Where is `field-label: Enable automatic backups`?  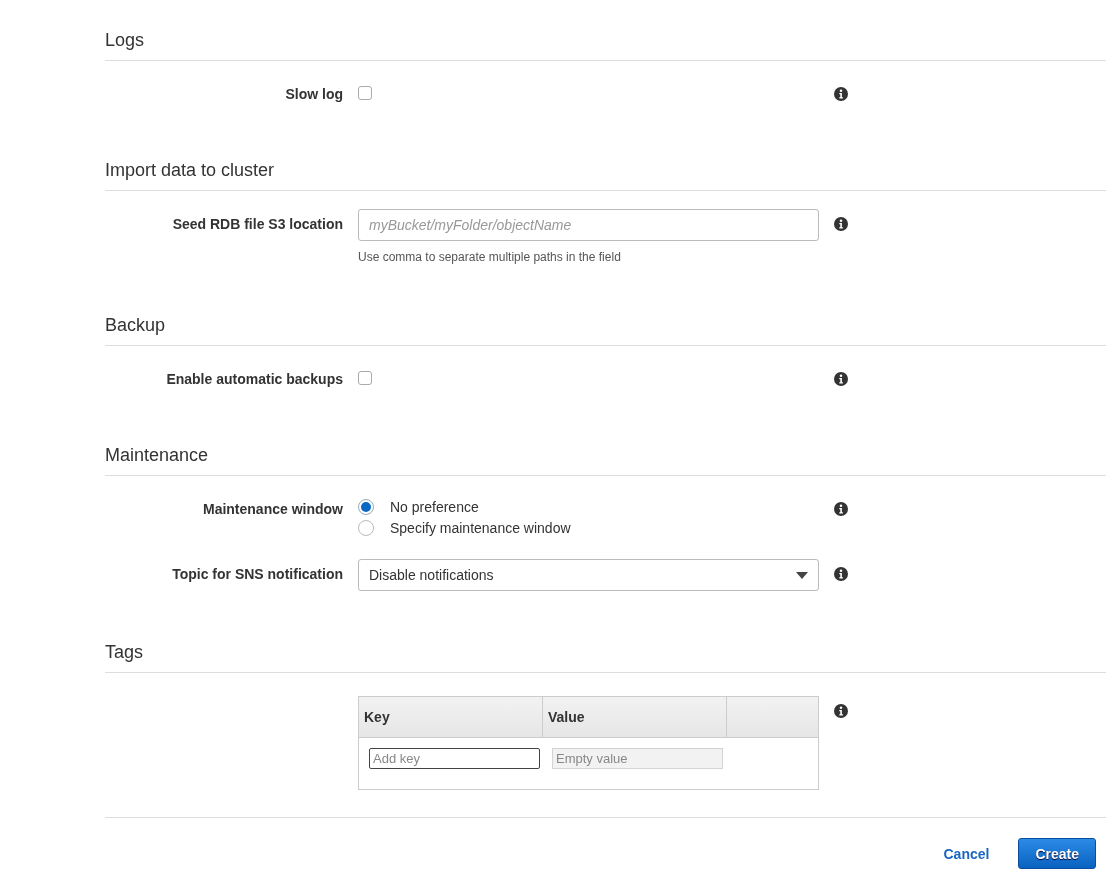
field-label: Enable automatic backups is located at coordinates (254, 379).